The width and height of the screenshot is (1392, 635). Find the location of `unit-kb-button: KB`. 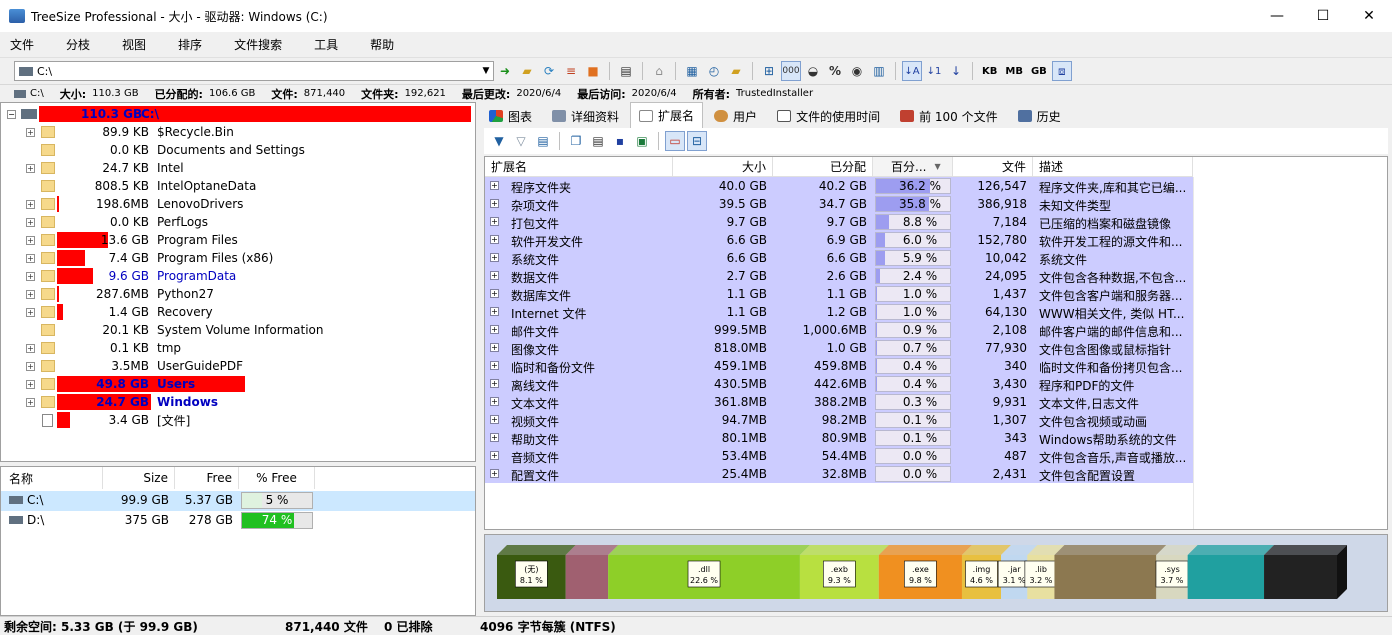

unit-kb-button: KB is located at coordinates (989, 71).